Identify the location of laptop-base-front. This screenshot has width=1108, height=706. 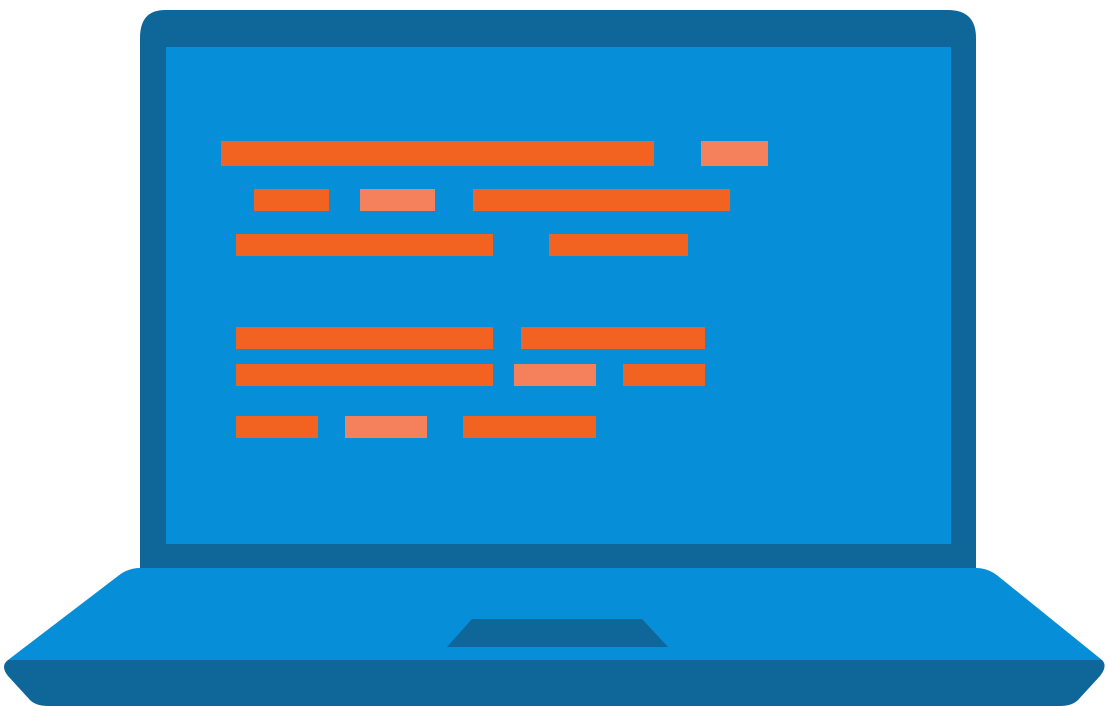
(554, 683).